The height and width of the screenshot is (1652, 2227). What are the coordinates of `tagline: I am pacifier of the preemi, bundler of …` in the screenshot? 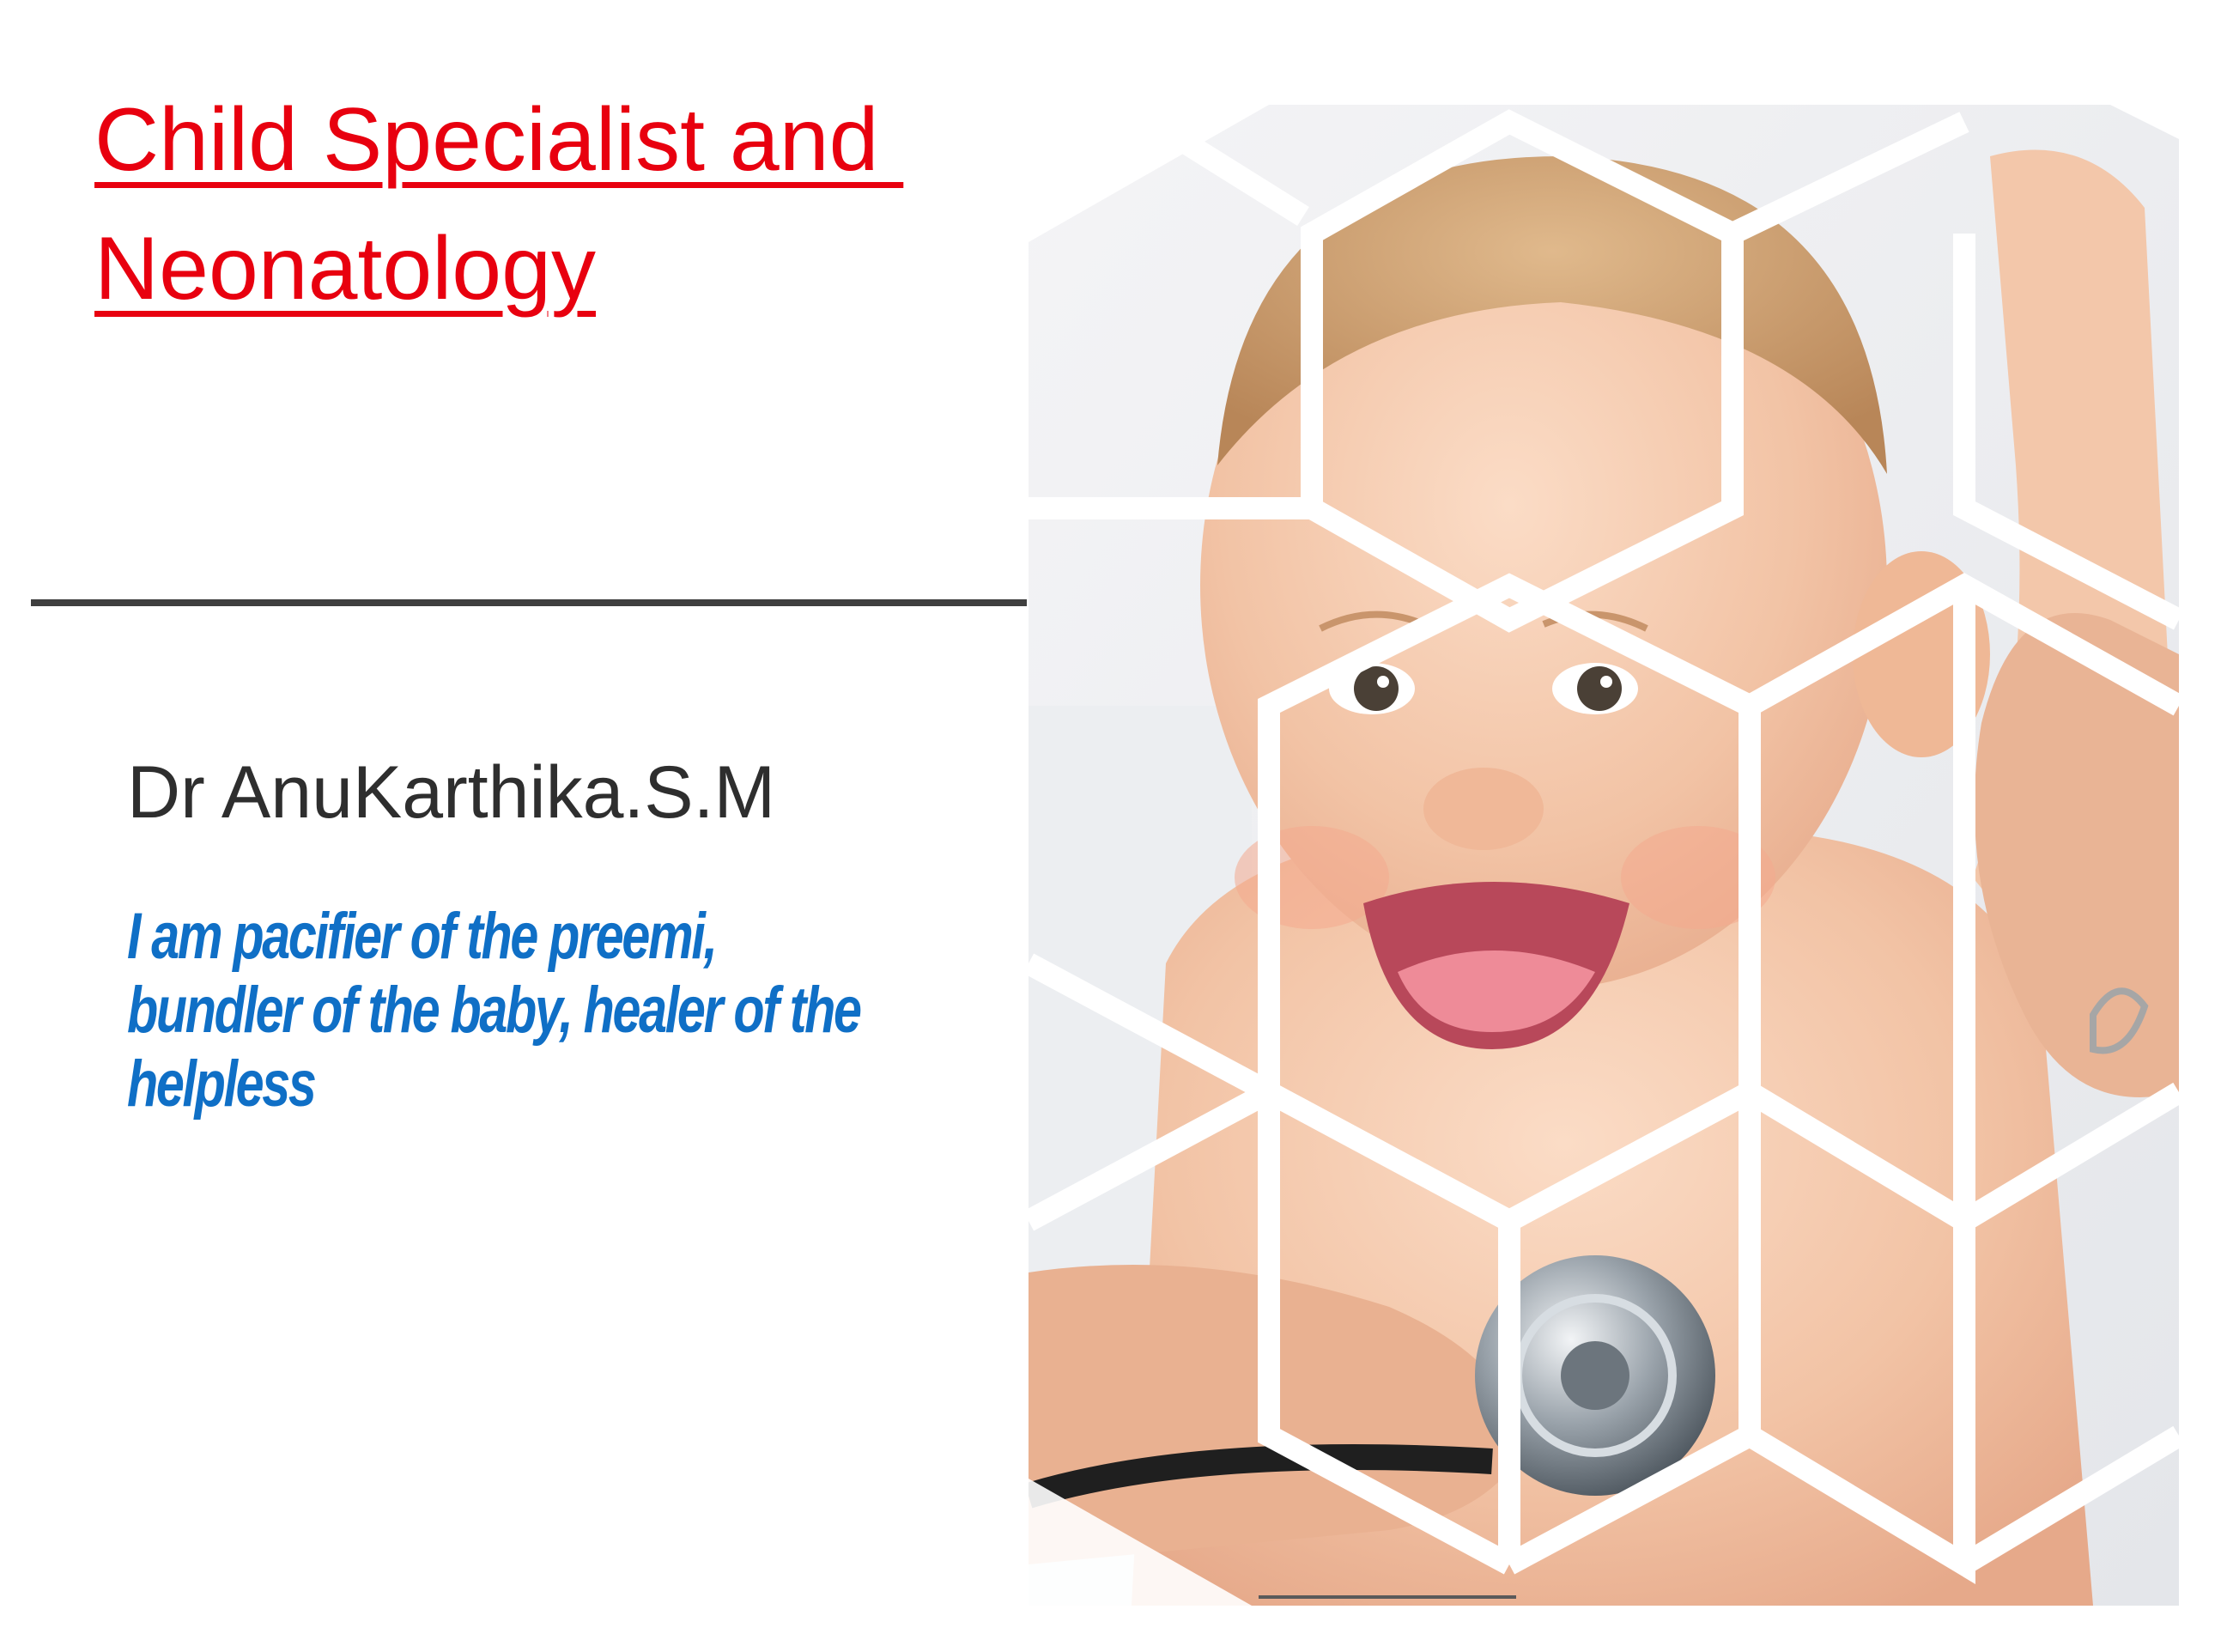 It's located at (494, 1010).